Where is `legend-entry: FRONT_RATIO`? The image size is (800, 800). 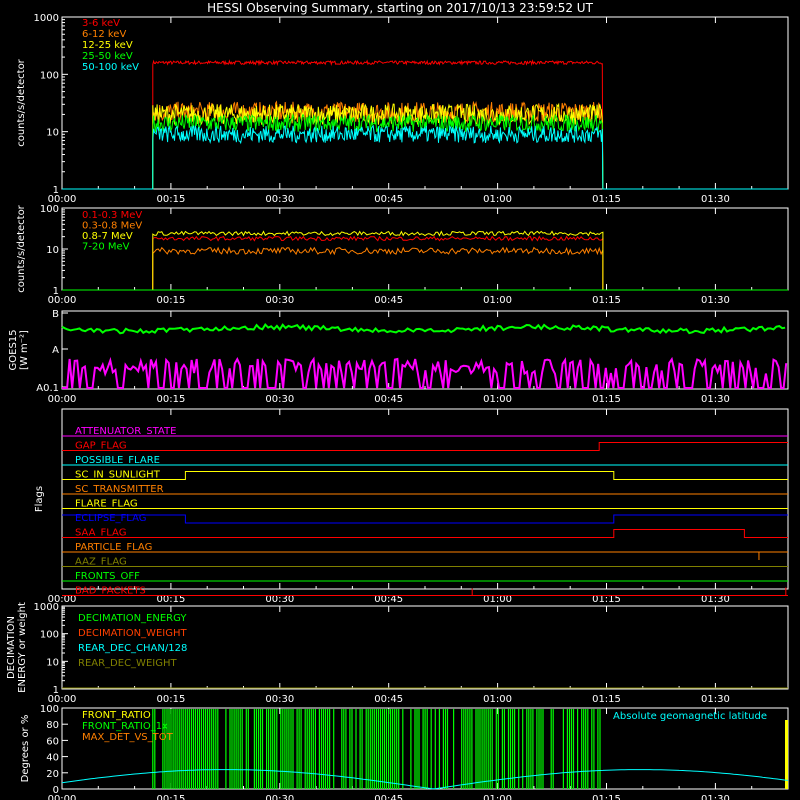 legend-entry: FRONT_RATIO is located at coordinates (116, 715).